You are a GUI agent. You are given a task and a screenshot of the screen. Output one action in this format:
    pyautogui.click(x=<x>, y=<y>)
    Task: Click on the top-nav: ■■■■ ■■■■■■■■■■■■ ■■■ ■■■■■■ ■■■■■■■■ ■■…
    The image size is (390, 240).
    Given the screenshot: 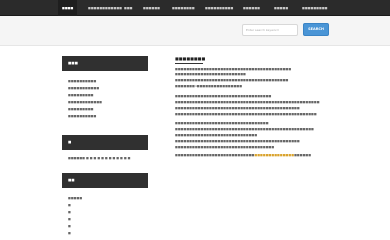 What is the action you would take?
    pyautogui.click(x=195, y=8)
    